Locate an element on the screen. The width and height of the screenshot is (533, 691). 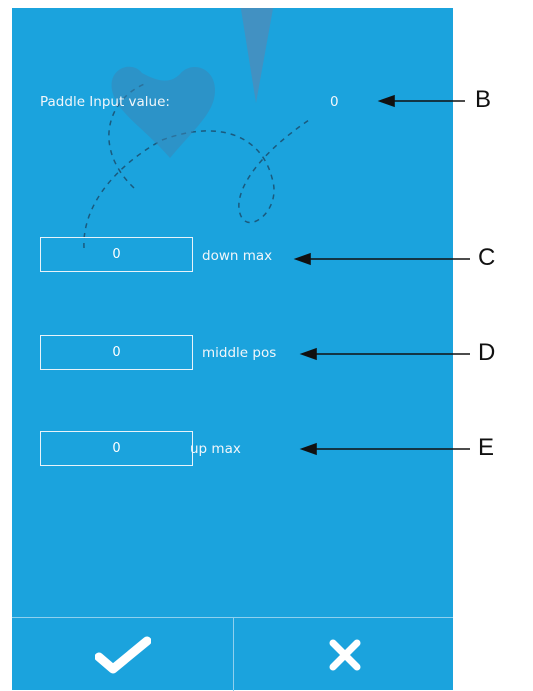
callout-e: E is located at coordinates (486, 447).